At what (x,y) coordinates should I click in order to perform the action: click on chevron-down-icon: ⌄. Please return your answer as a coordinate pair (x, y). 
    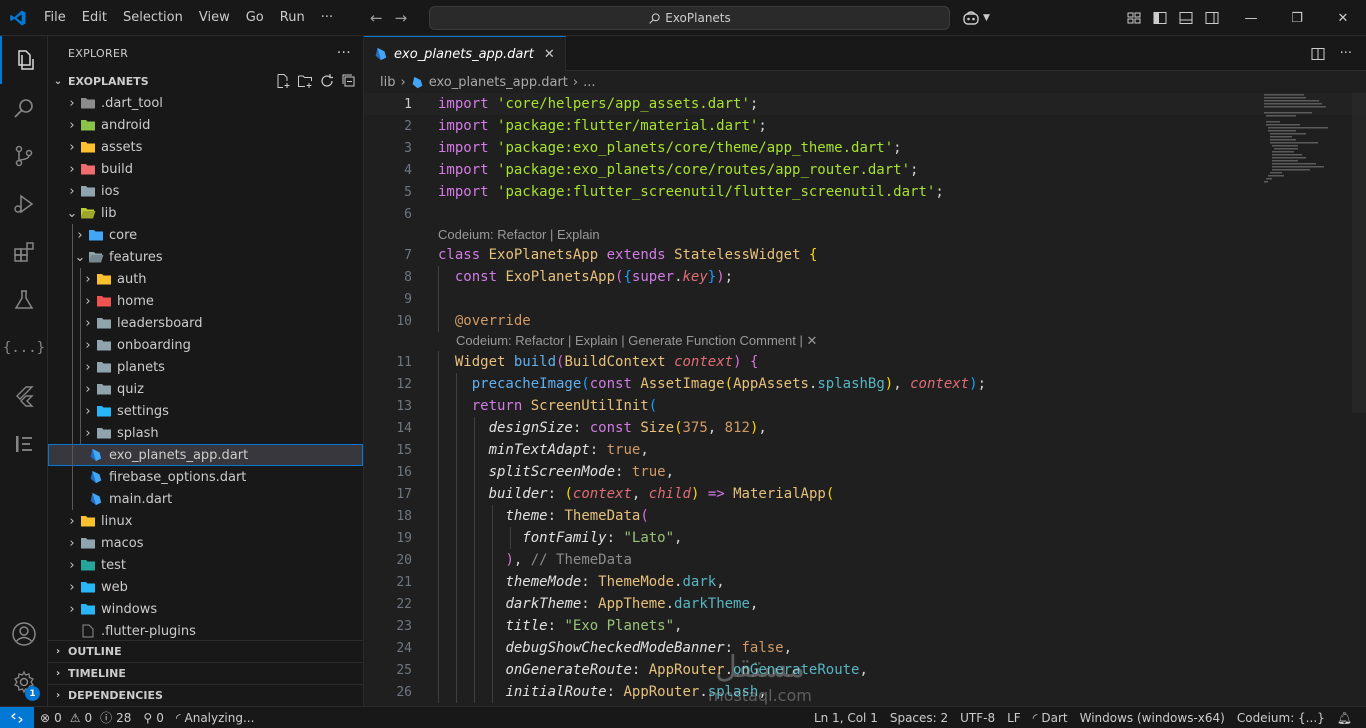
    Looking at the image, I should click on (72, 213).